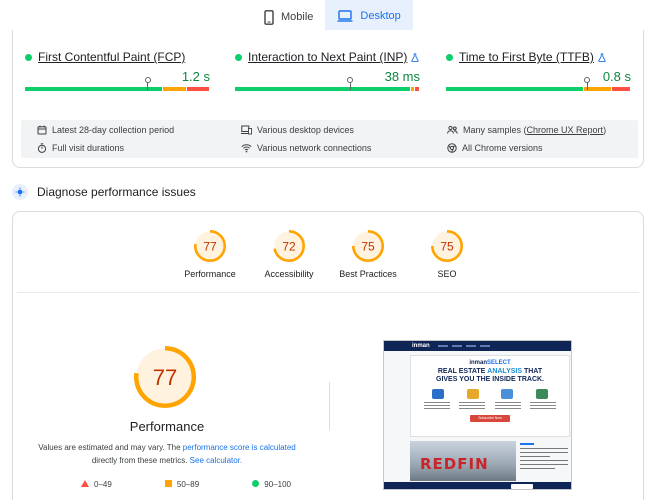 This screenshot has width=662, height=500. Describe the element at coordinates (327, 84) in the screenshot. I see `metric-inp-distribution` at that location.